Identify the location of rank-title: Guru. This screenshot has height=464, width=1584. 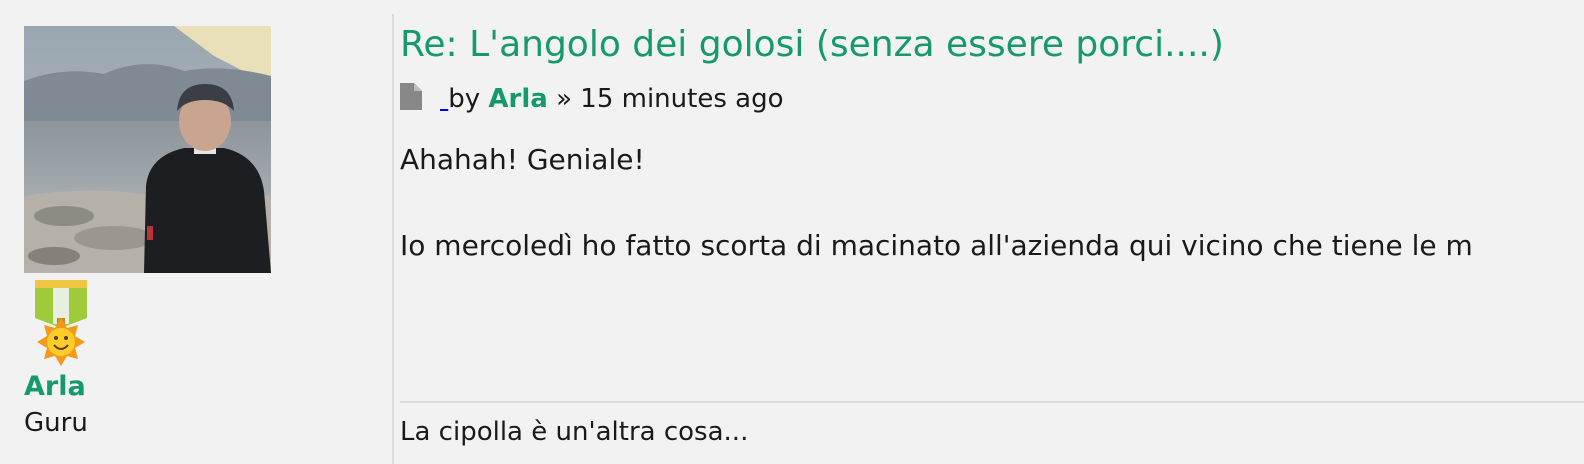
(56, 423).